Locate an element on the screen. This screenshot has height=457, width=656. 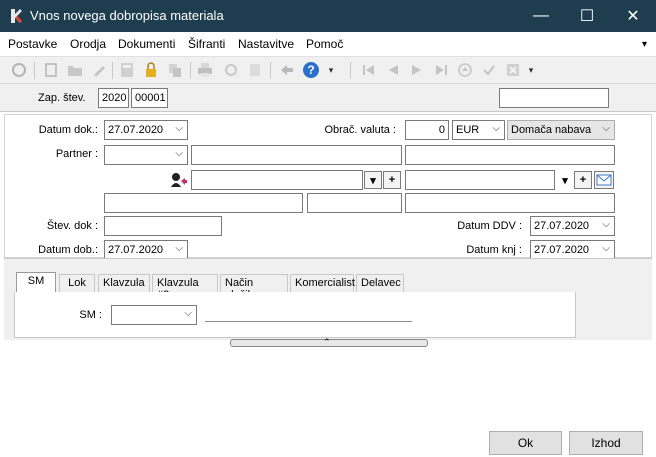
folder-icon is located at coordinates (75, 70).